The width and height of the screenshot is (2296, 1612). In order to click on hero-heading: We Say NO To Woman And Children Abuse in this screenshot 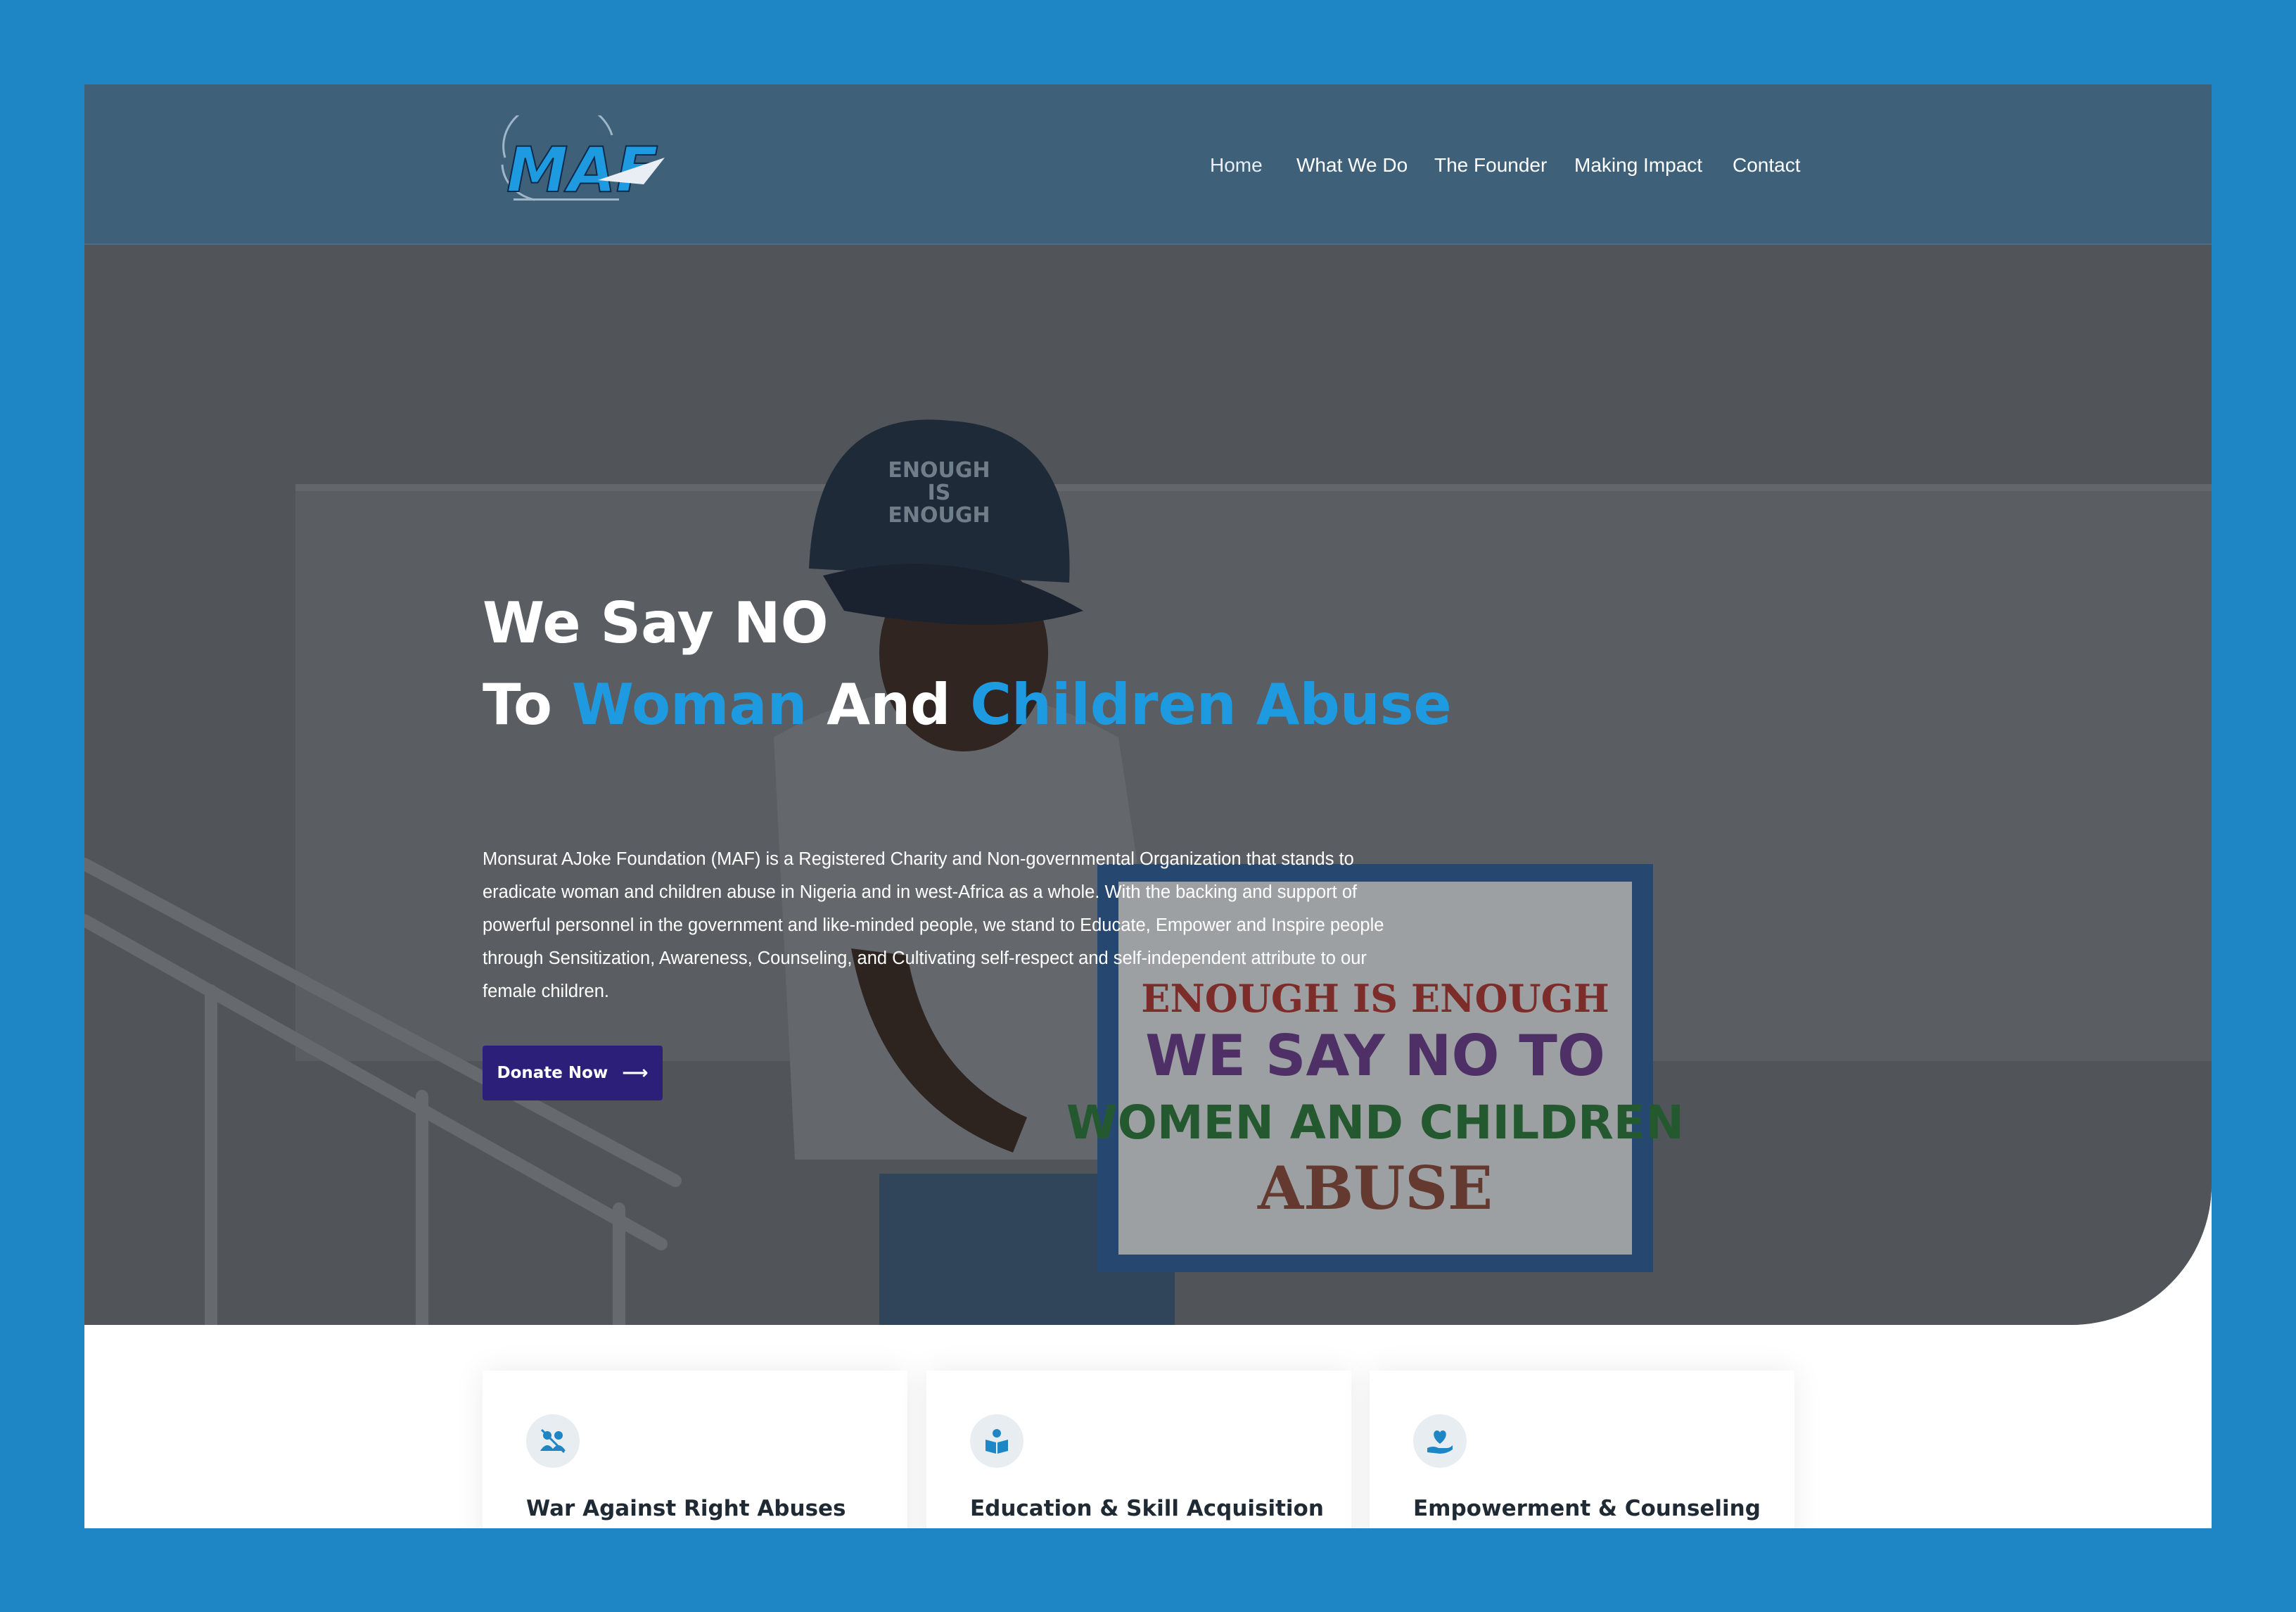, I will do `click(968, 664)`.